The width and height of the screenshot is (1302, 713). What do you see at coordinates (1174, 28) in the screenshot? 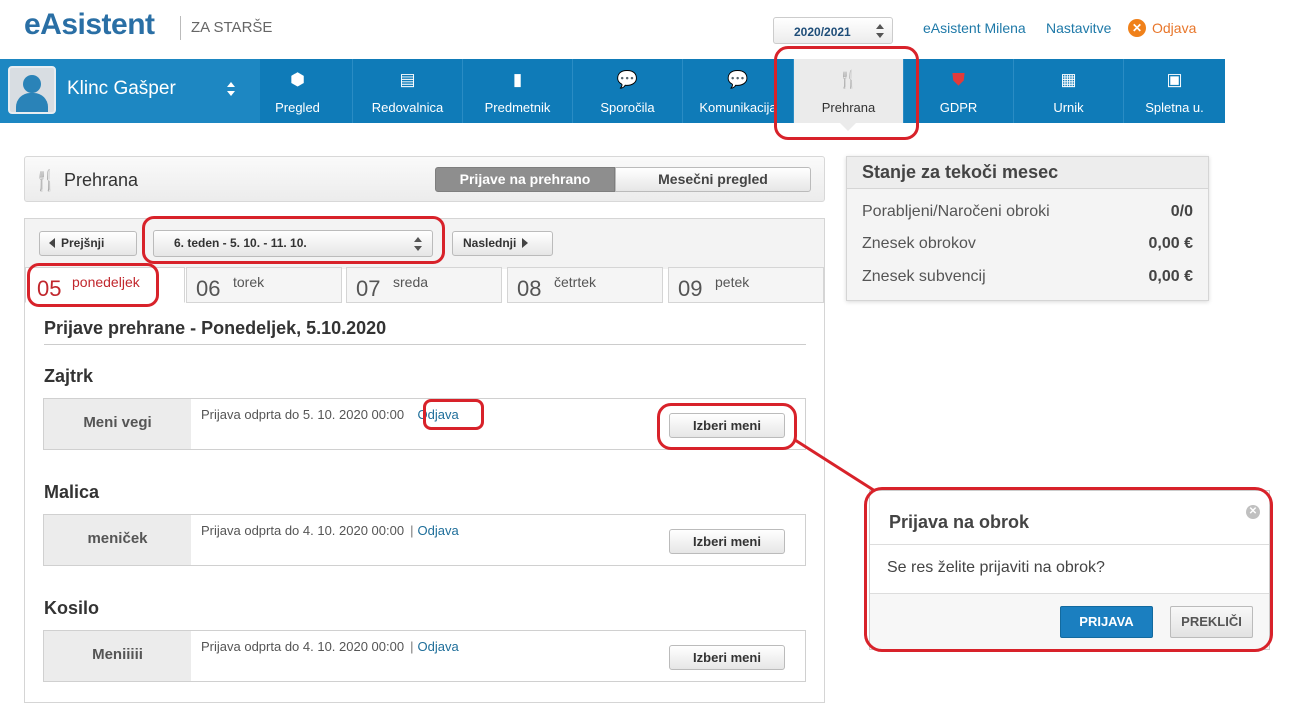
I see `logout-link: Odjava` at bounding box center [1174, 28].